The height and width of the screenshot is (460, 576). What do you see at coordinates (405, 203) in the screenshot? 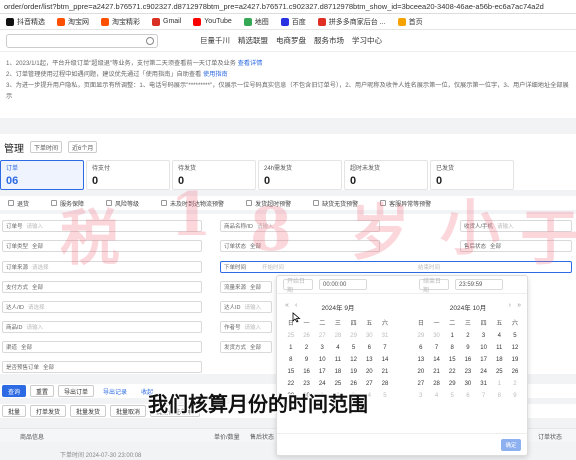
I see `filter-tag: 客服异常等预警` at bounding box center [405, 203].